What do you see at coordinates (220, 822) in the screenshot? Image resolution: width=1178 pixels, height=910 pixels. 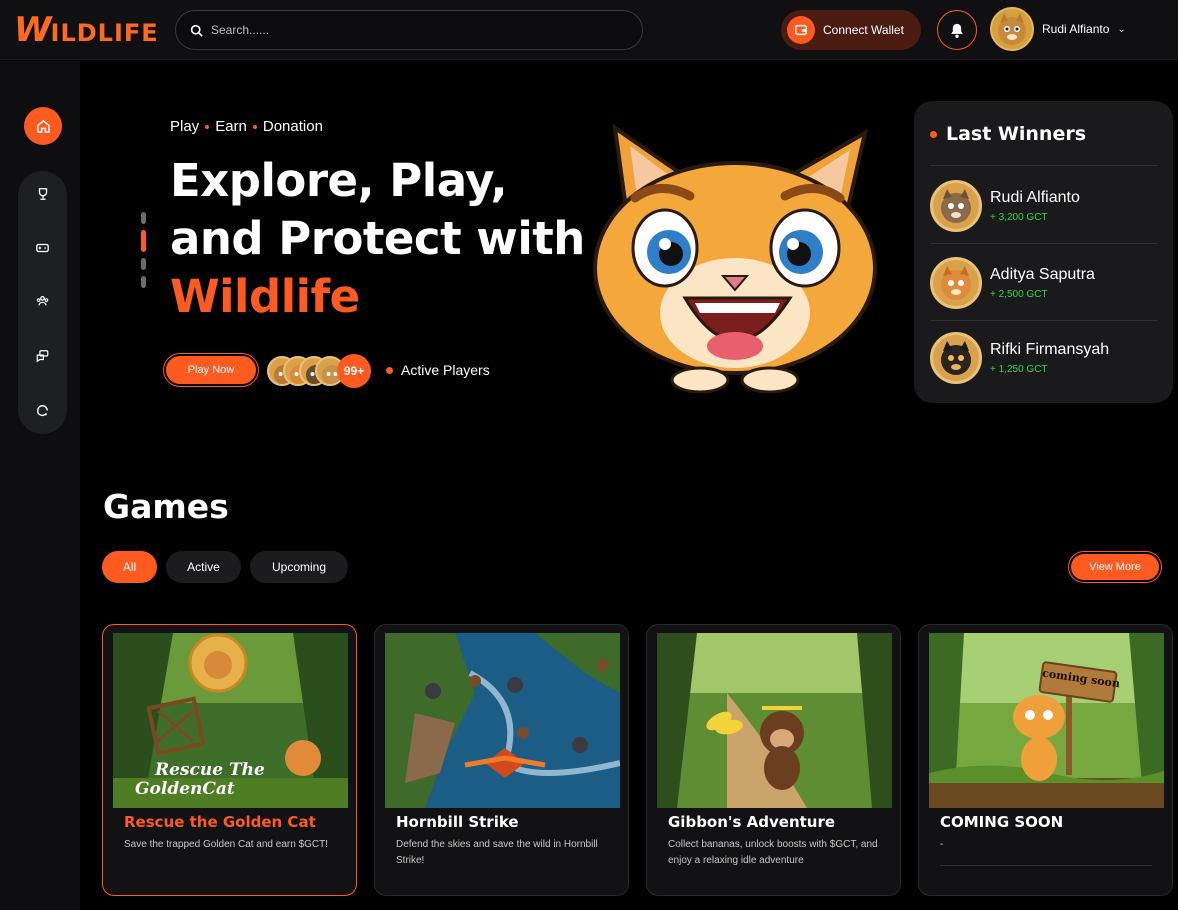 I see `game-title: Rescue the Golden Cat` at bounding box center [220, 822].